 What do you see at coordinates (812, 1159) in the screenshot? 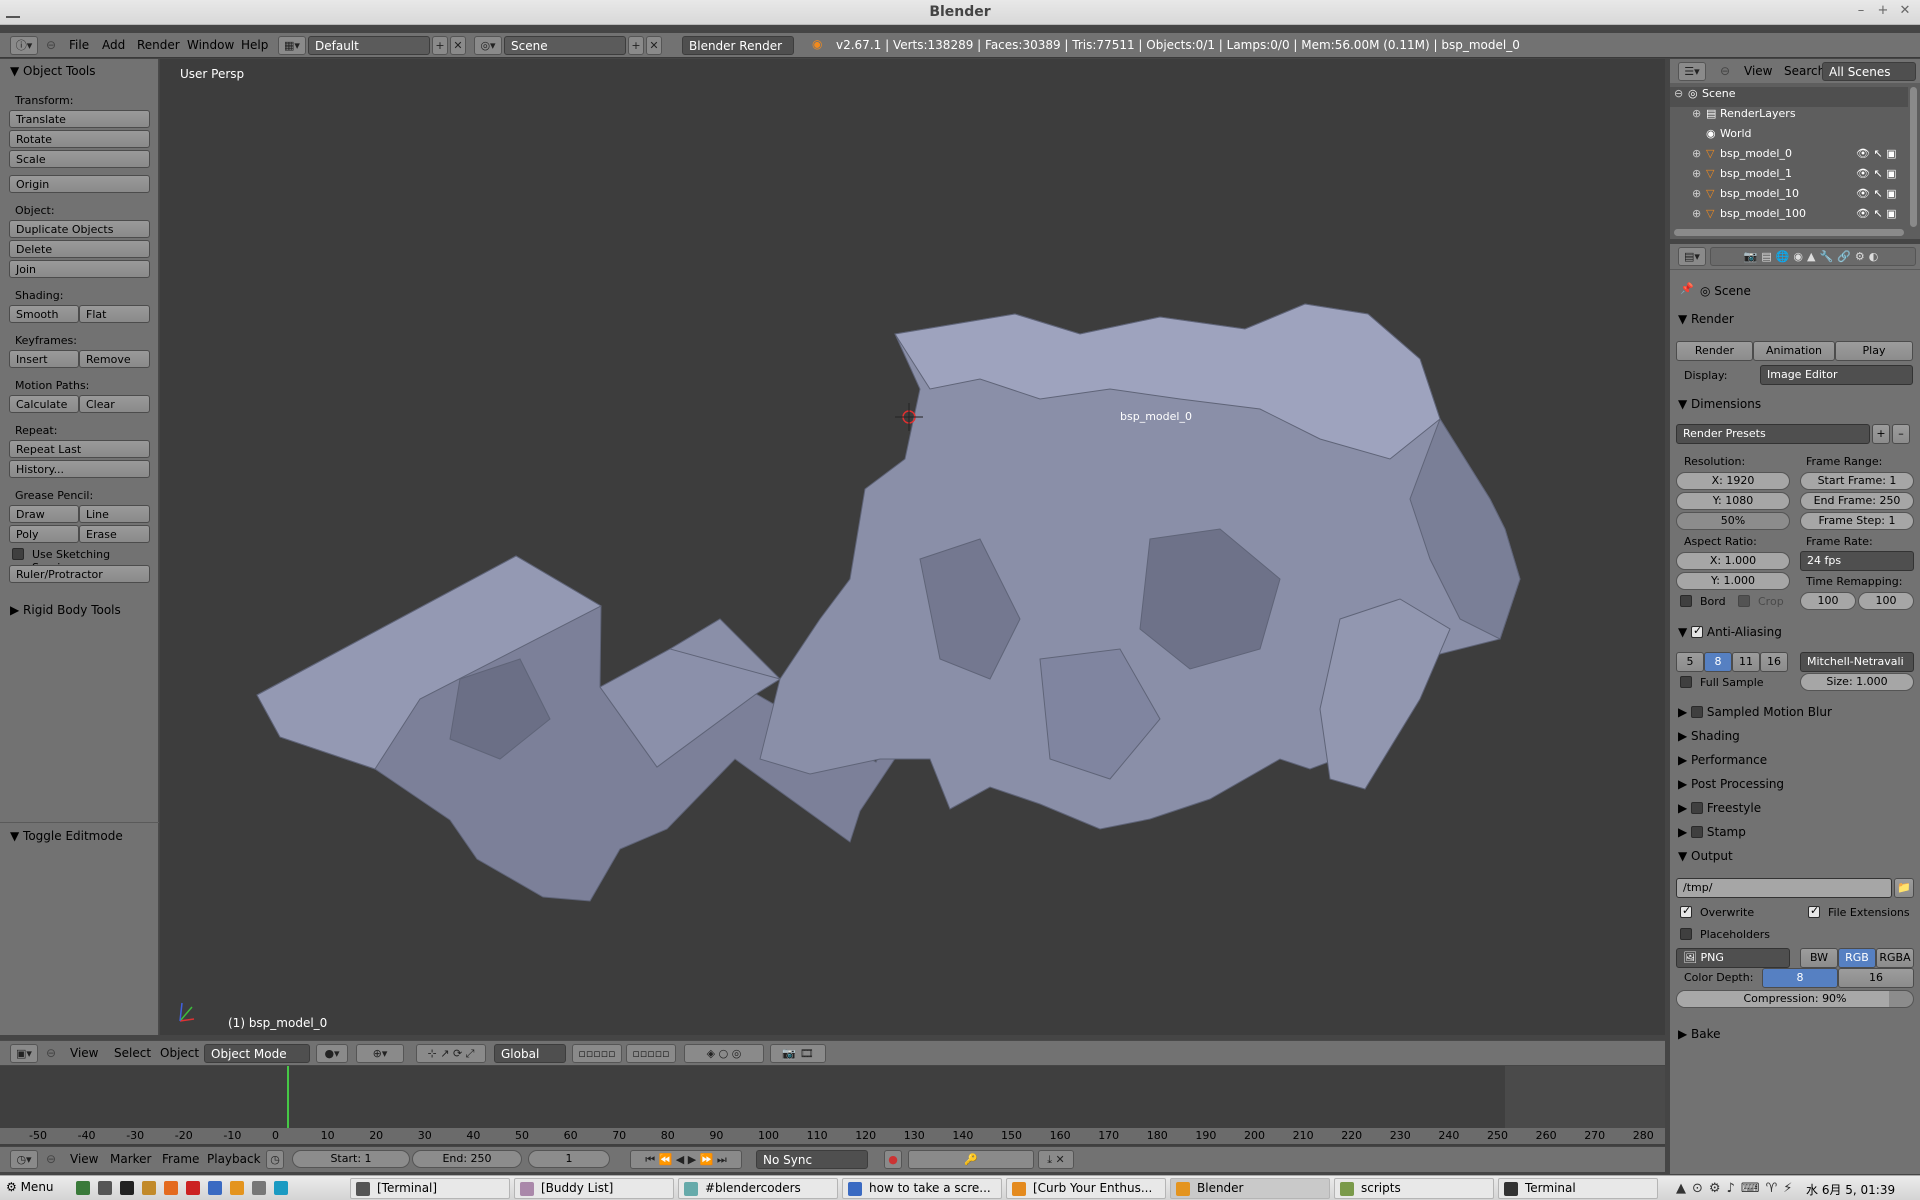
I see `sync-select: No Sync` at bounding box center [812, 1159].